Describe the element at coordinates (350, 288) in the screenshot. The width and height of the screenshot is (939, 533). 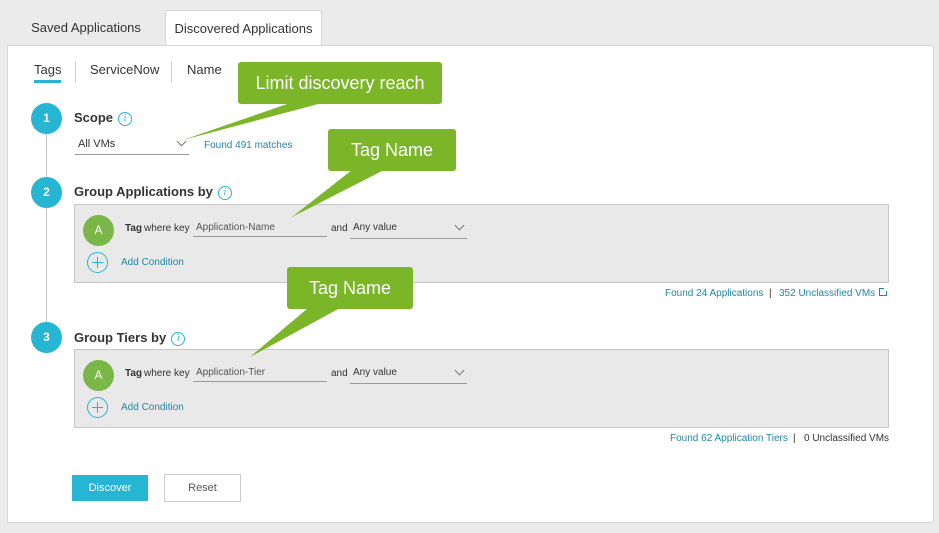
I see `callout-tag-name-label: Tag Name` at that location.